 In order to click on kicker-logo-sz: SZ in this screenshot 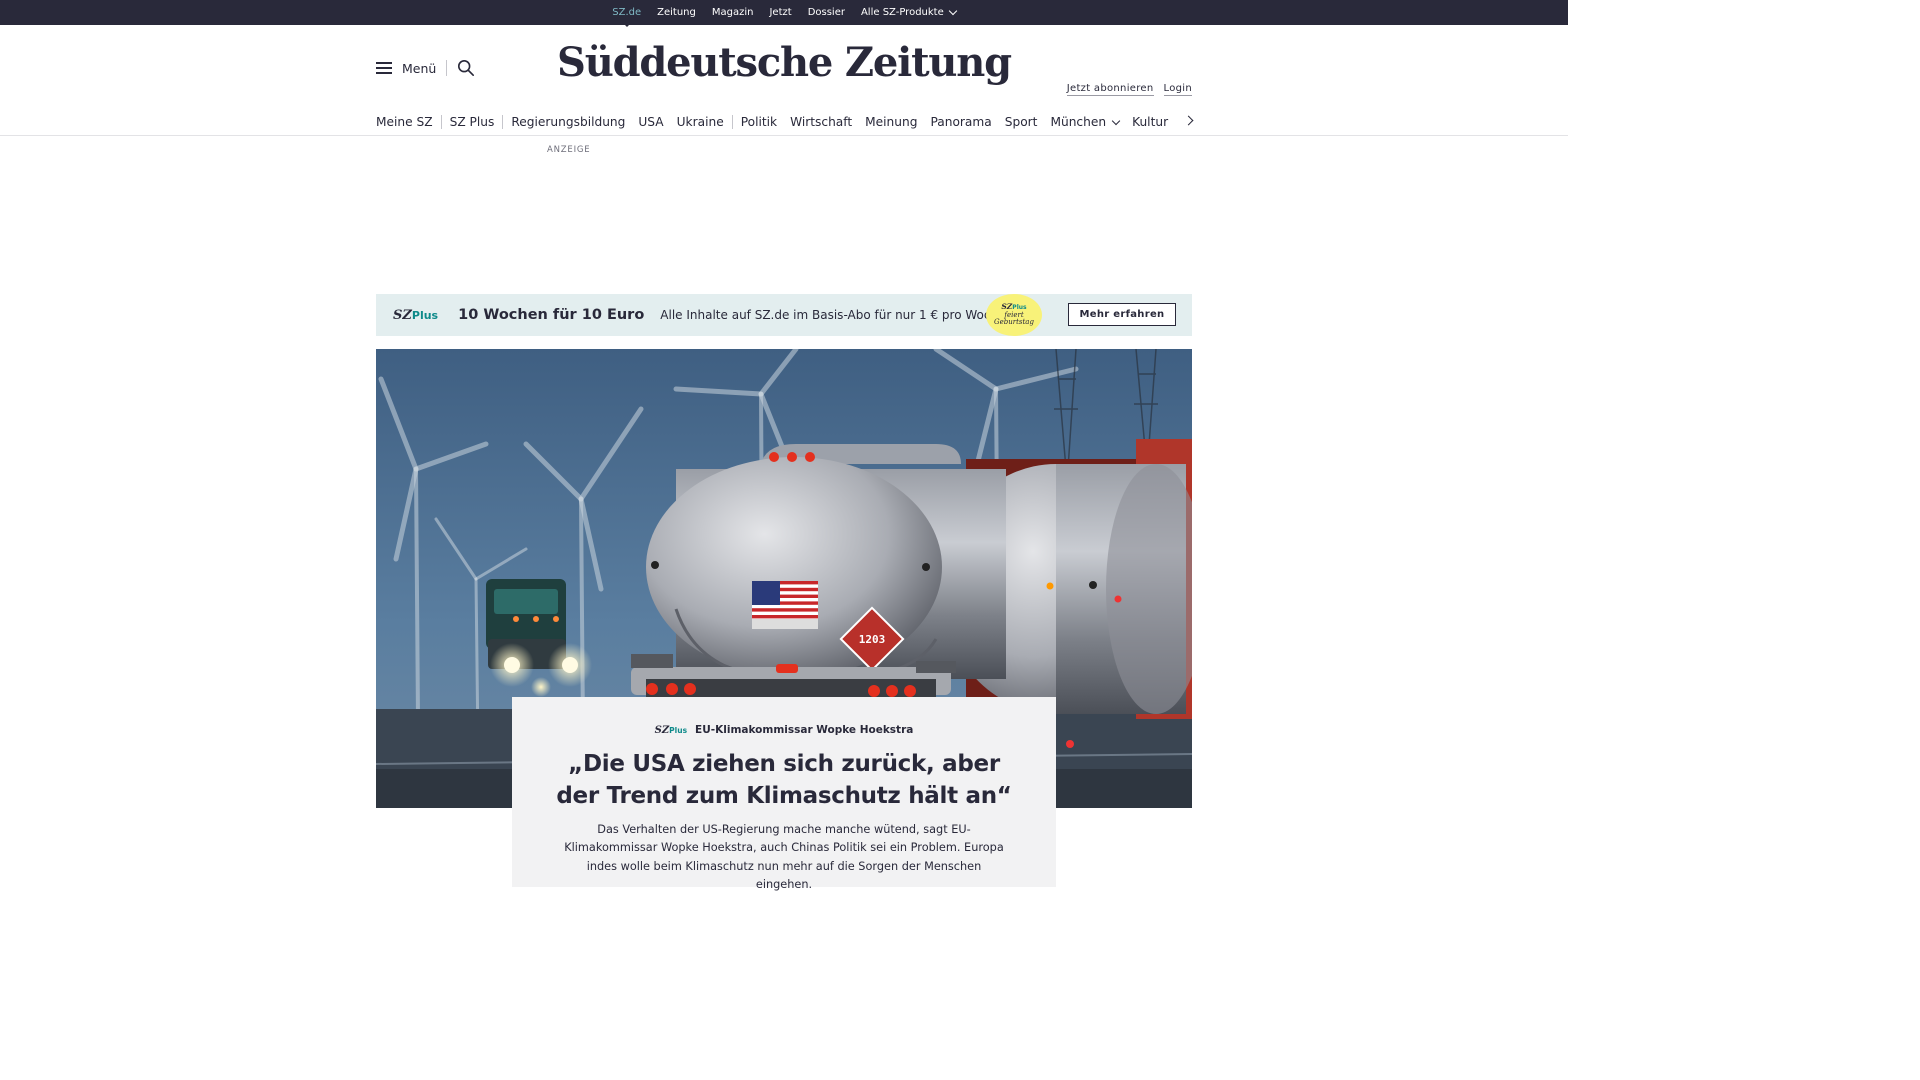, I will do `click(662, 730)`.